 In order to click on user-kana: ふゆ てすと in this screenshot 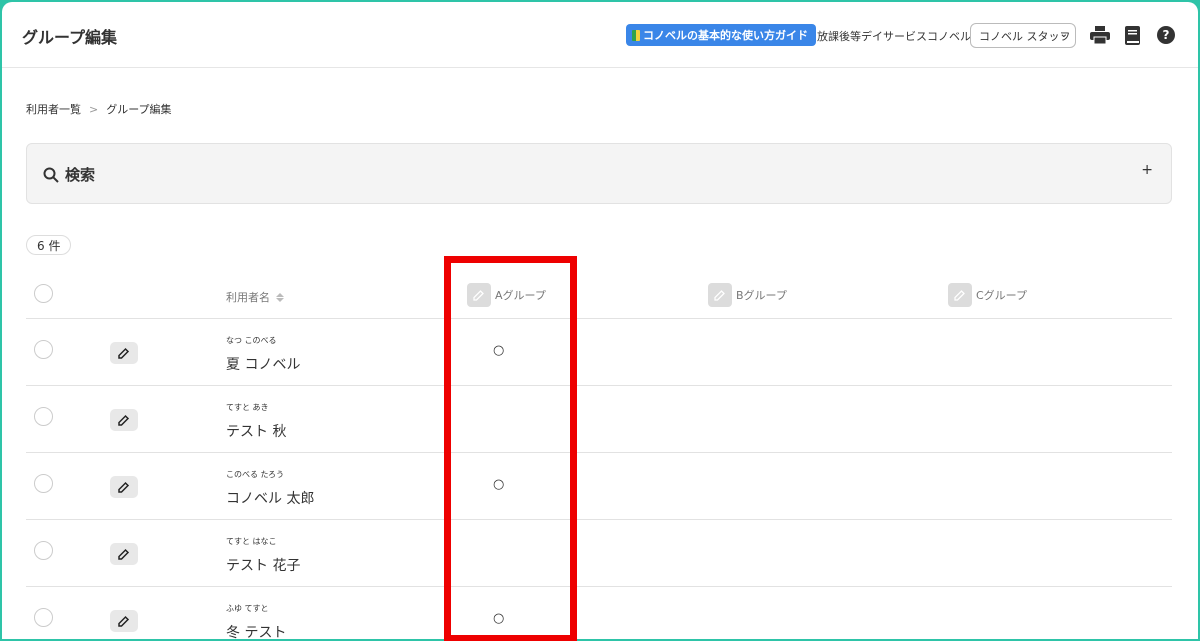, I will do `click(247, 608)`.